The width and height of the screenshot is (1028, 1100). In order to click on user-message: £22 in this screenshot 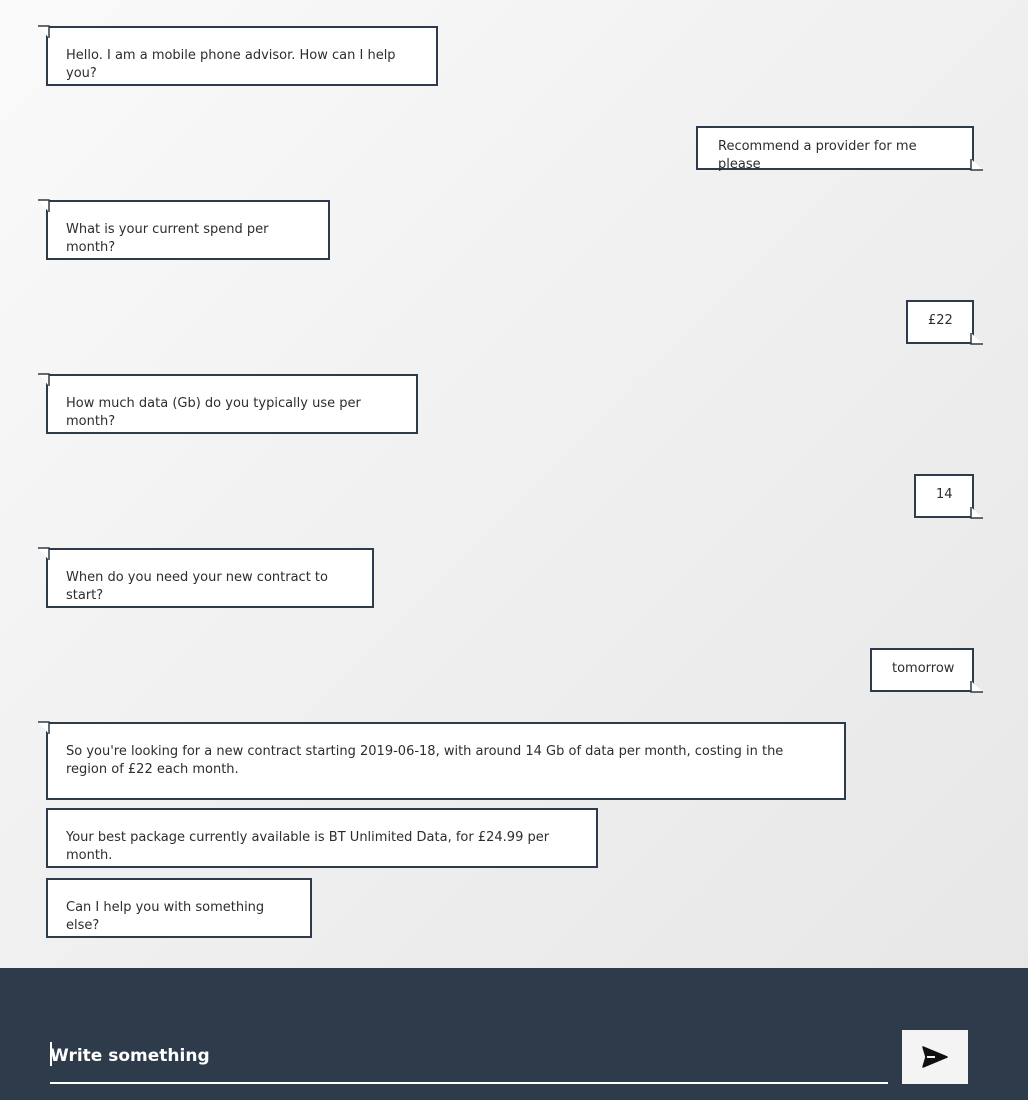, I will do `click(944, 322)`.